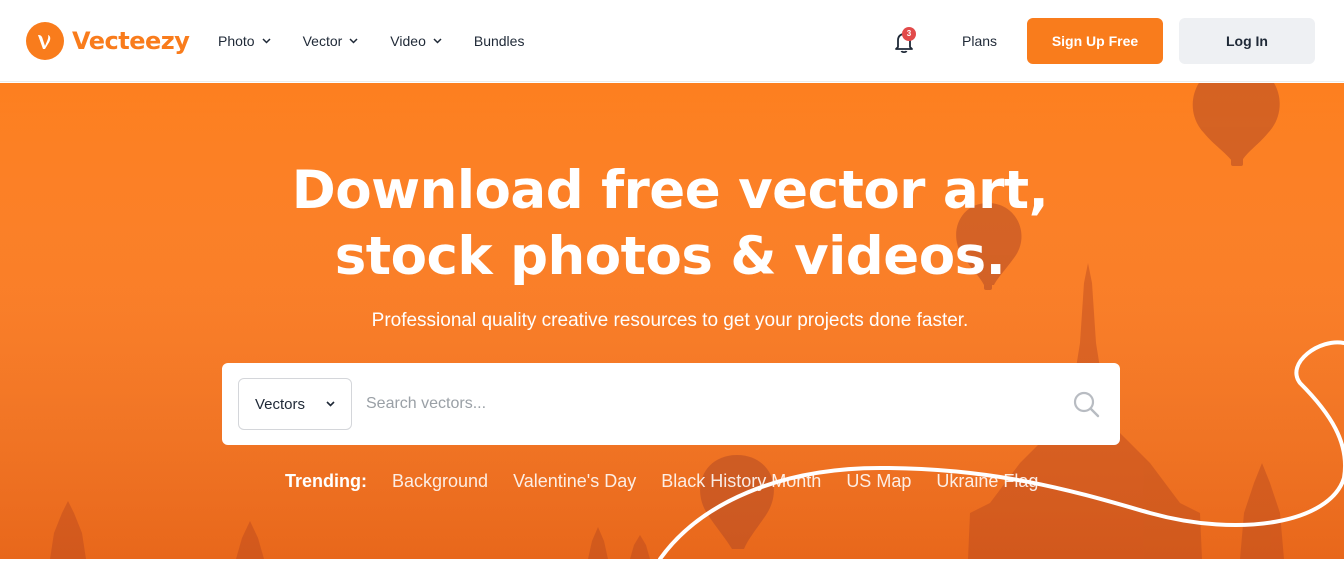 The width and height of the screenshot is (1344, 586). I want to click on trending-link-us-map: US Map, so click(878, 481).